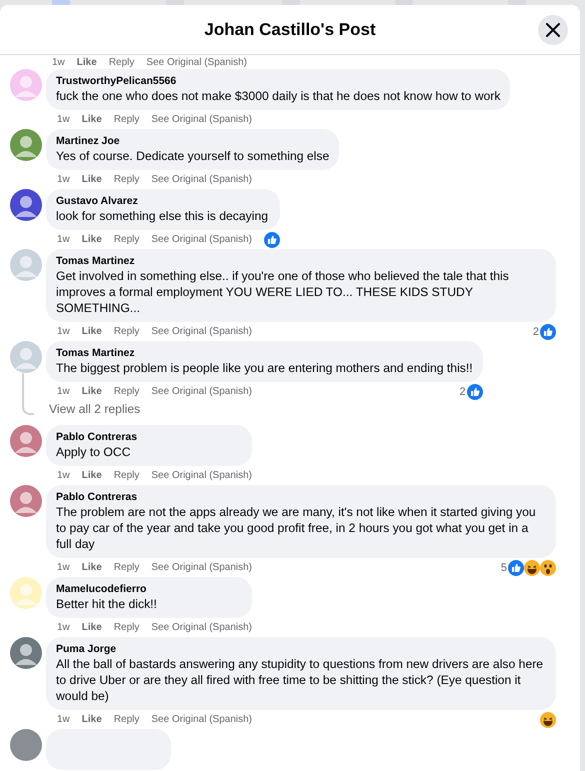 This screenshot has height=771, width=585. What do you see at coordinates (107, 604) in the screenshot?
I see `comment-text: Better hit the dick!!` at bounding box center [107, 604].